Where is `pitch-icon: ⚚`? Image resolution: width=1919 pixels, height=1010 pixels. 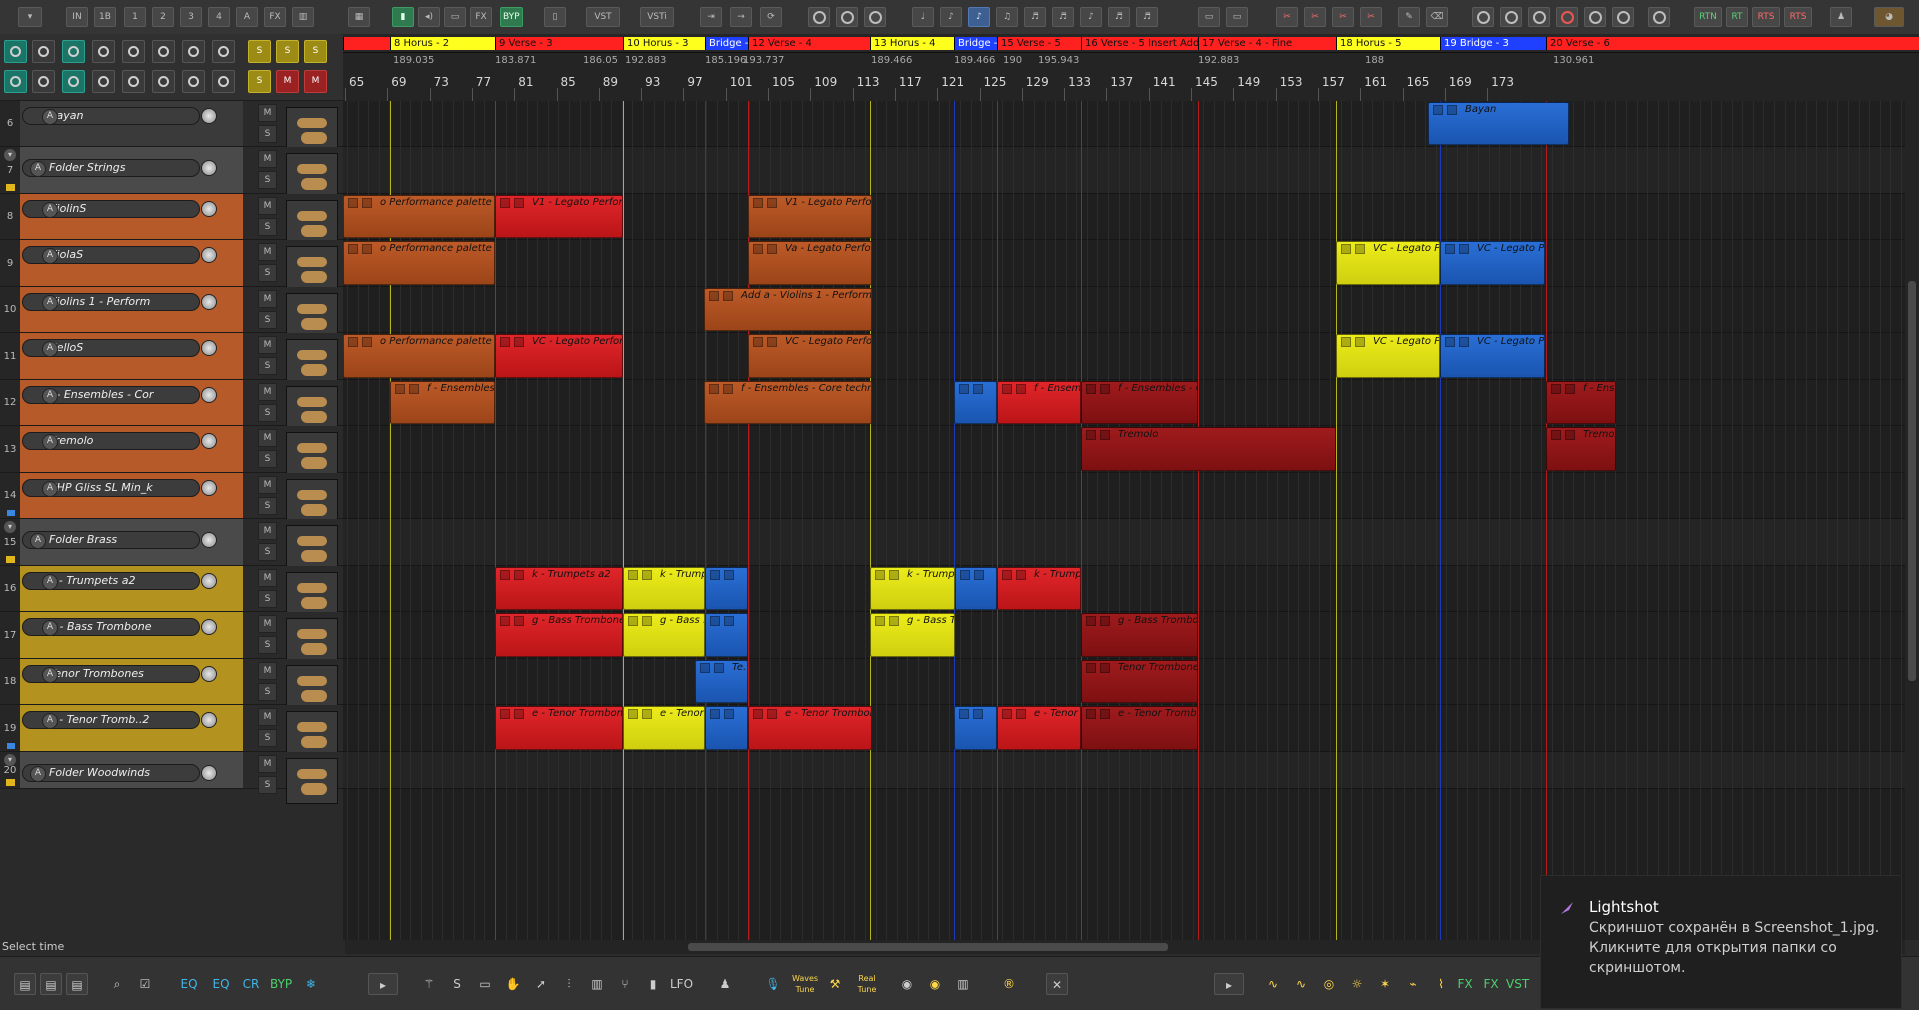
pitch-icon: ⚚ is located at coordinates (429, 984).